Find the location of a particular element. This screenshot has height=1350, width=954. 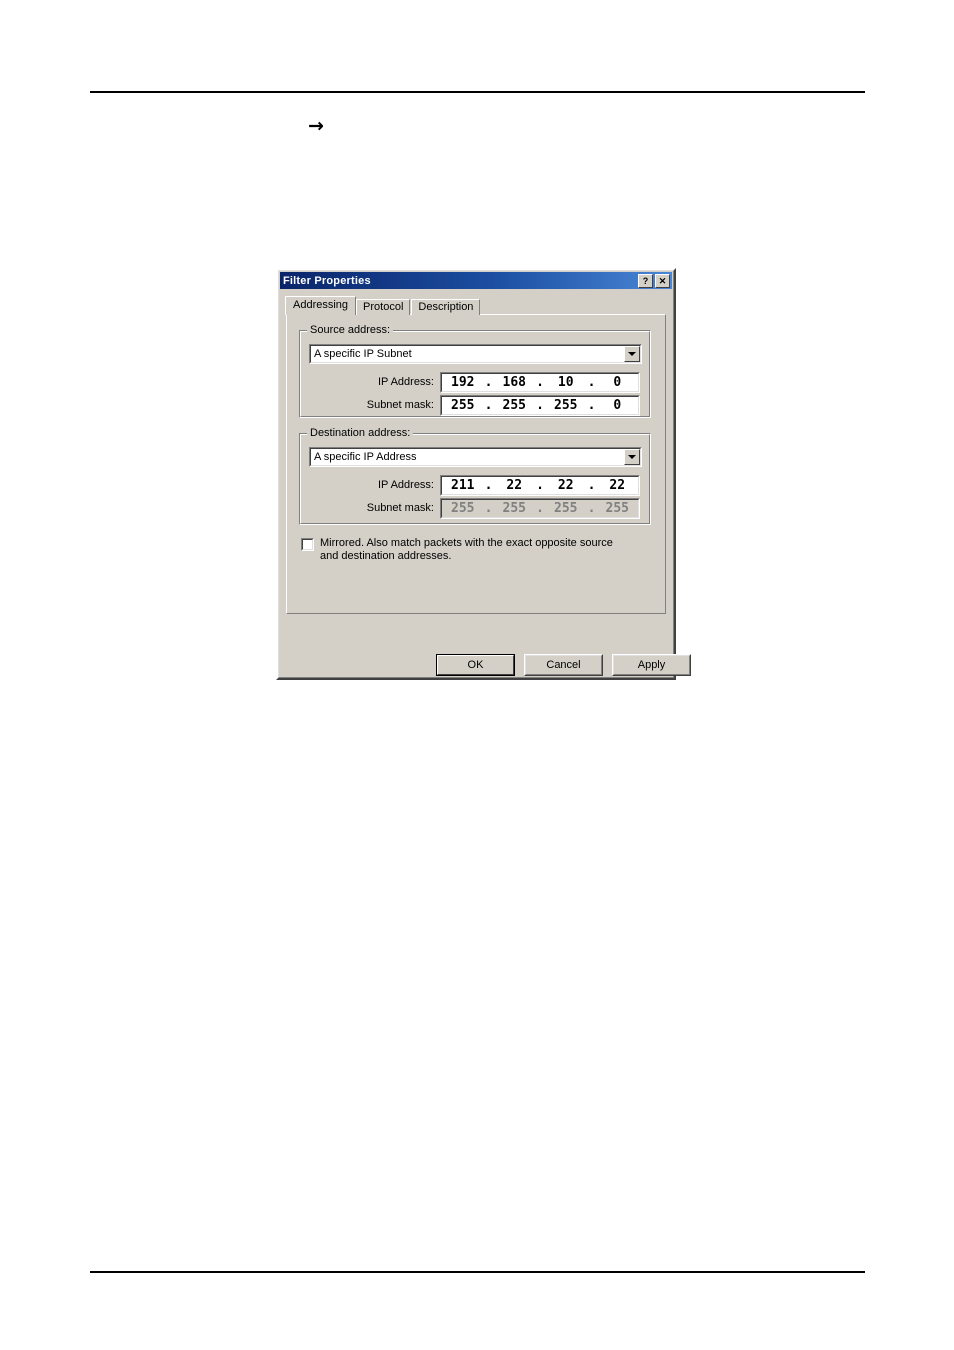

apply-button: Apply is located at coordinates (651, 665).